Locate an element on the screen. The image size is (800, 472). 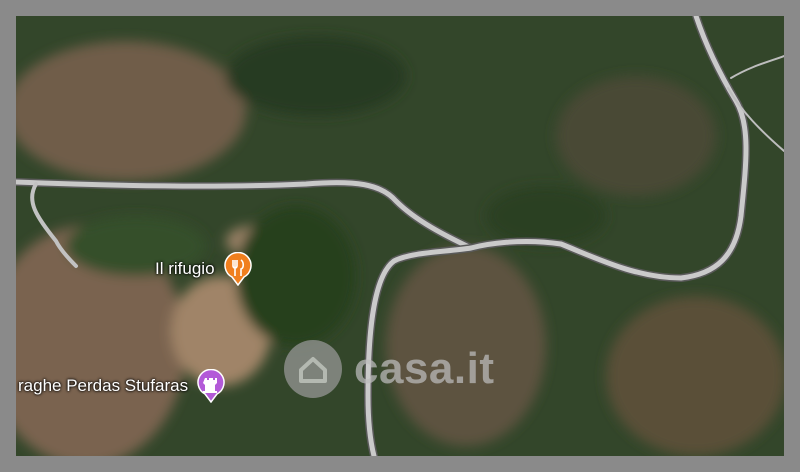
poi-label: raghe Perdas Stufaras is located at coordinates (103, 385).